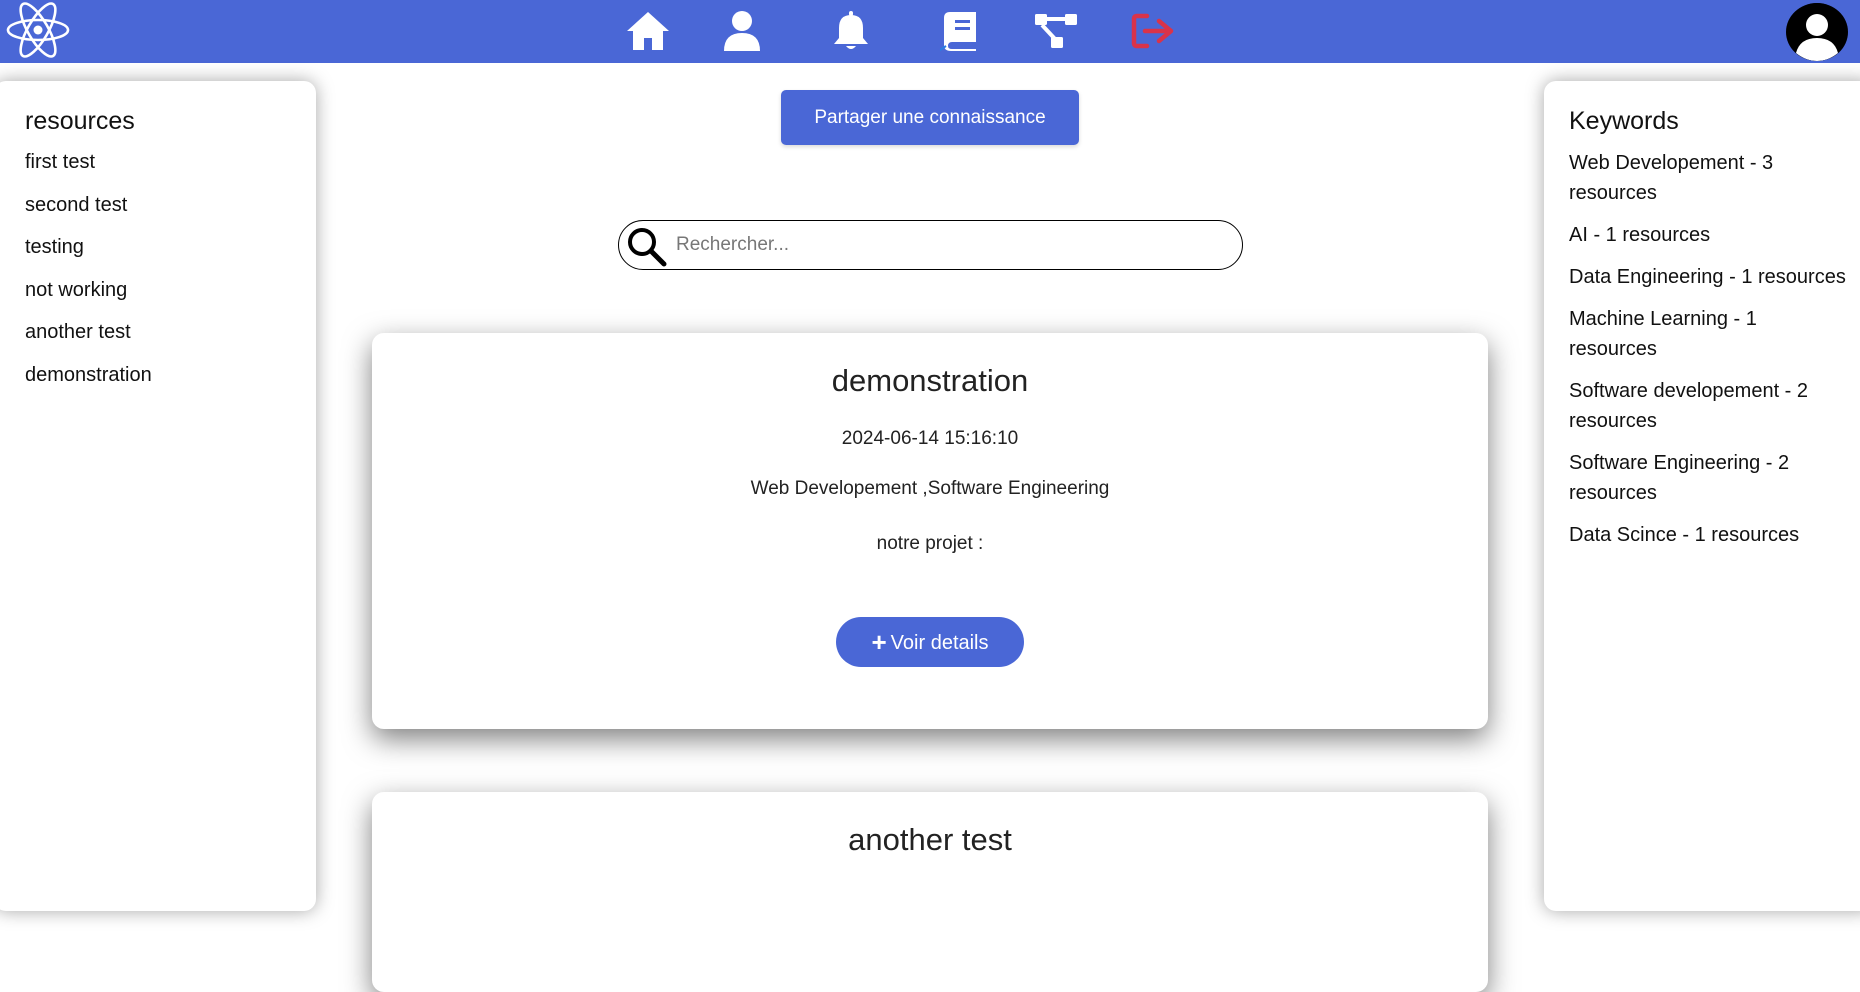 The image size is (1860, 992). I want to click on avatar-icon, so click(1817, 32).